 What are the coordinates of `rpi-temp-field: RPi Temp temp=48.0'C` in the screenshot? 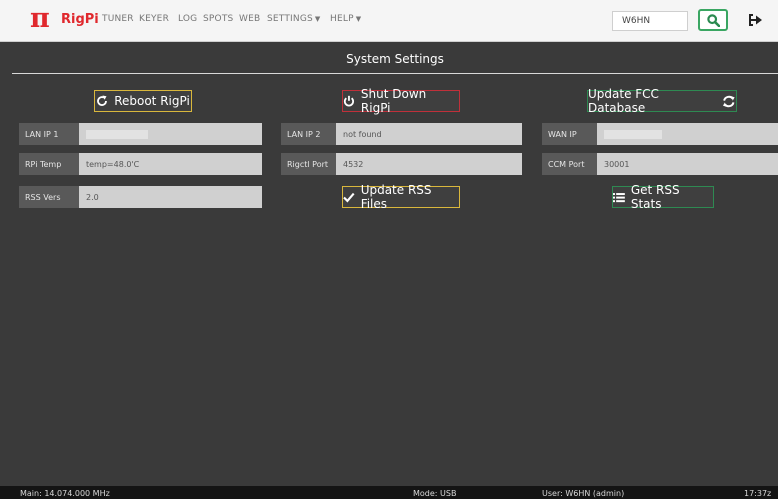 It's located at (140, 164).